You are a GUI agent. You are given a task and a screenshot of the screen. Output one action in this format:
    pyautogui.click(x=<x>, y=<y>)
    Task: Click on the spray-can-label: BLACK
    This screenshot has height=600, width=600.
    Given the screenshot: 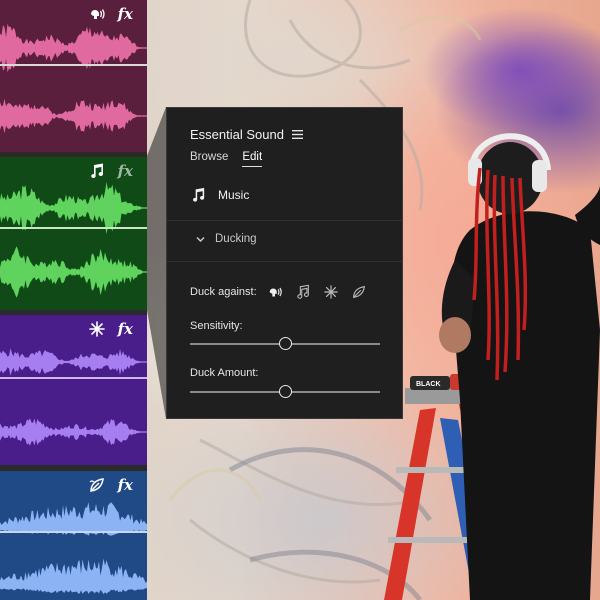 What is the action you would take?
    pyautogui.click(x=428, y=384)
    